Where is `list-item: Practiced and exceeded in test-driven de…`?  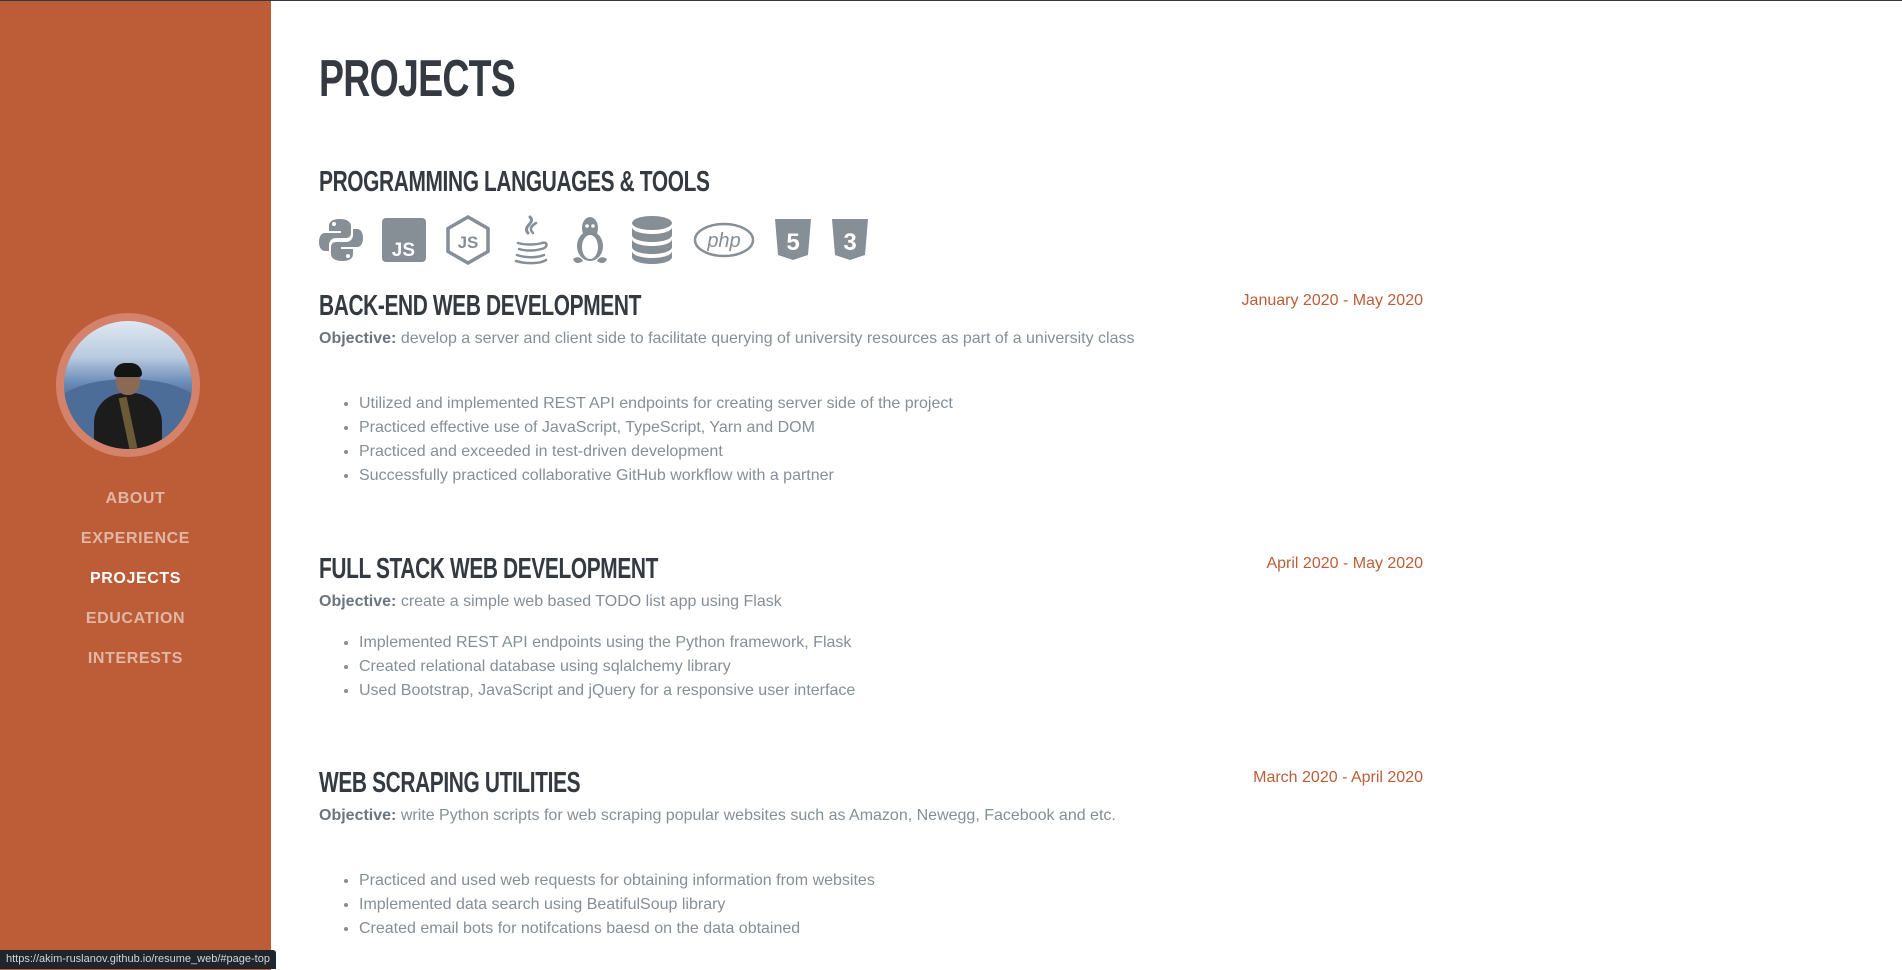
list-item: Practiced and exceeded in test-driven de… is located at coordinates (656, 452).